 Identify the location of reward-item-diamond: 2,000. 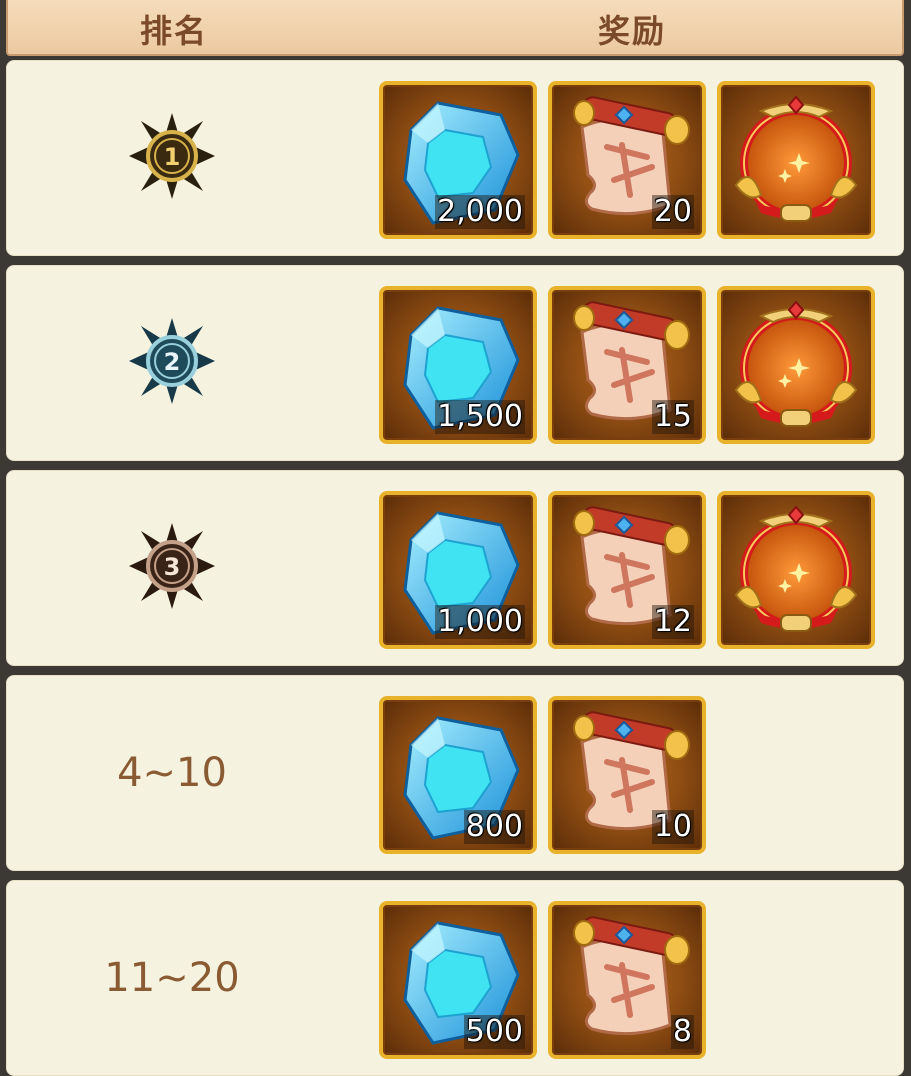
(458, 160).